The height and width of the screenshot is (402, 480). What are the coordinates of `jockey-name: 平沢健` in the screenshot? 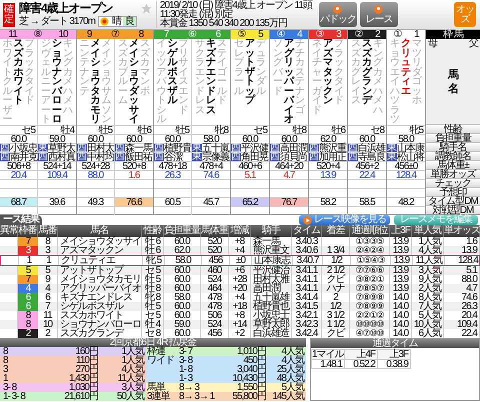 It's located at (254, 148).